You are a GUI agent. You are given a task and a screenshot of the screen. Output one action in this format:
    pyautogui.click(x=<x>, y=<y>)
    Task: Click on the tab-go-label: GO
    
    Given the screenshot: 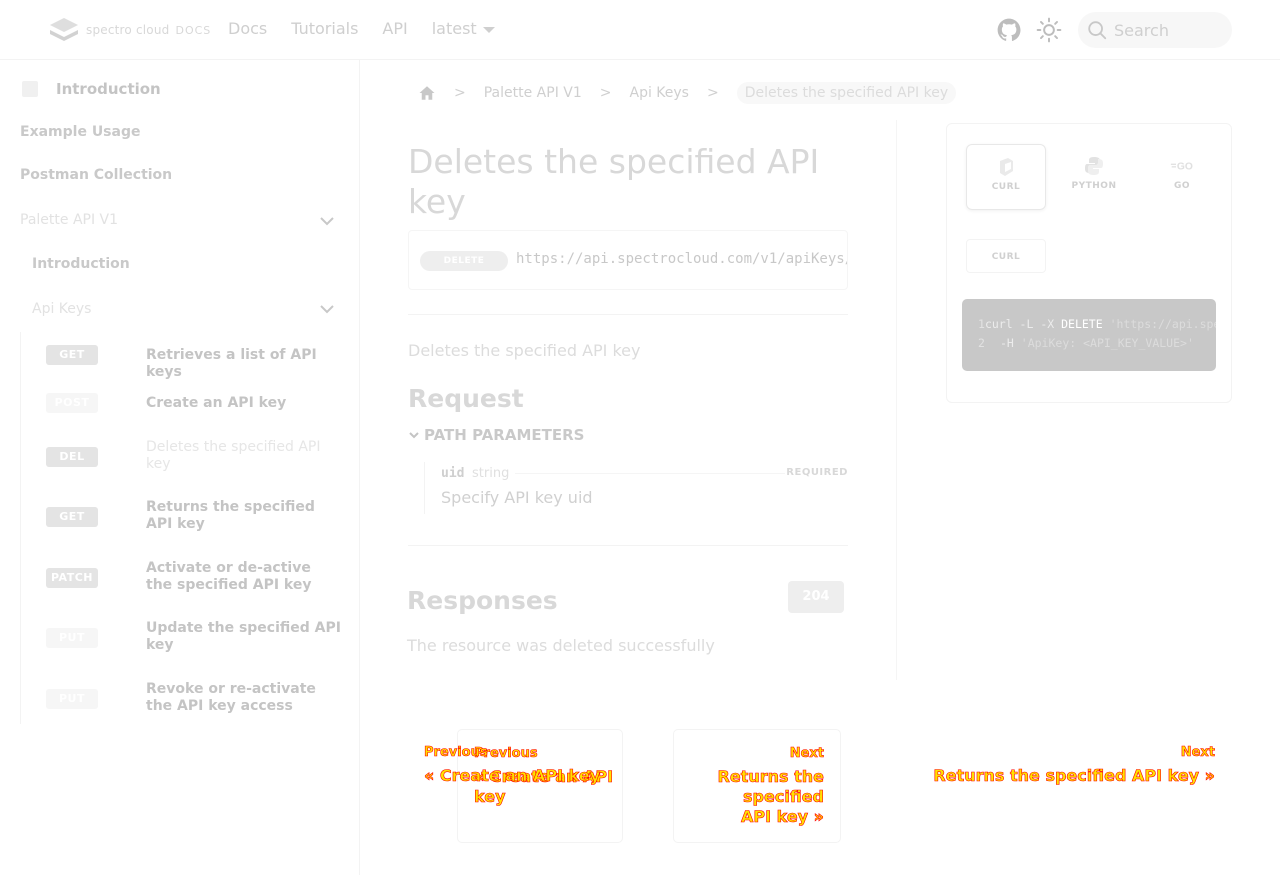 What is the action you would take?
    pyautogui.click(x=1182, y=186)
    